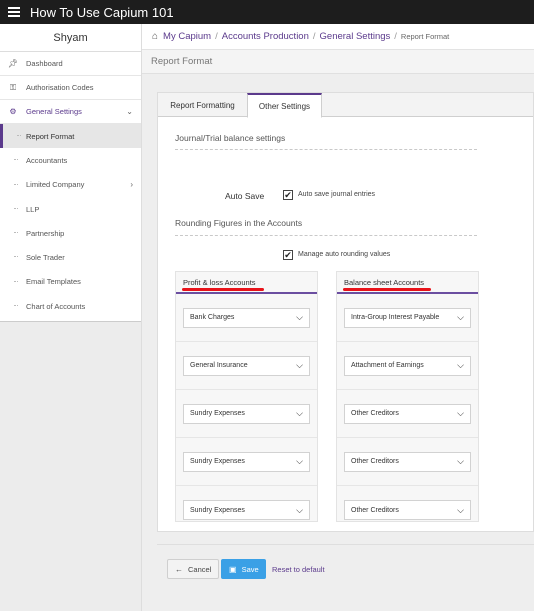 This screenshot has height=611, width=534. Describe the element at coordinates (14, 12) in the screenshot. I see `menu-icon` at that location.